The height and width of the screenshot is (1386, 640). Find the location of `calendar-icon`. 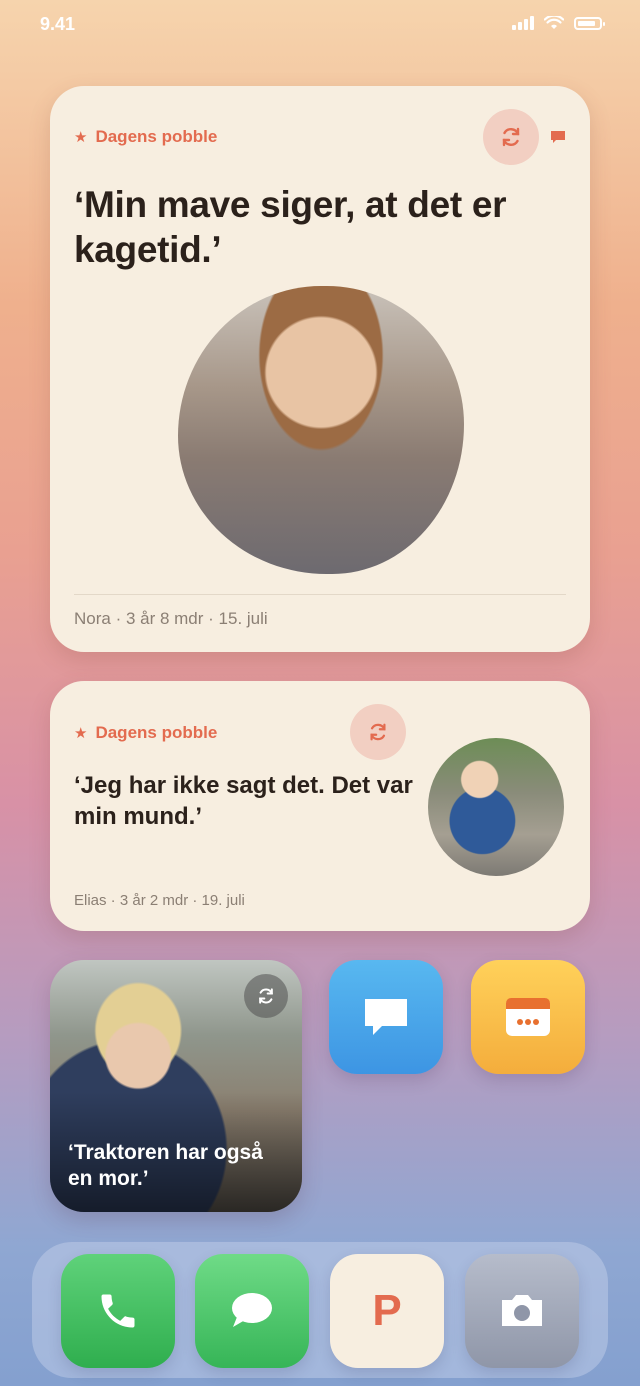

calendar-icon is located at coordinates (528, 1017).